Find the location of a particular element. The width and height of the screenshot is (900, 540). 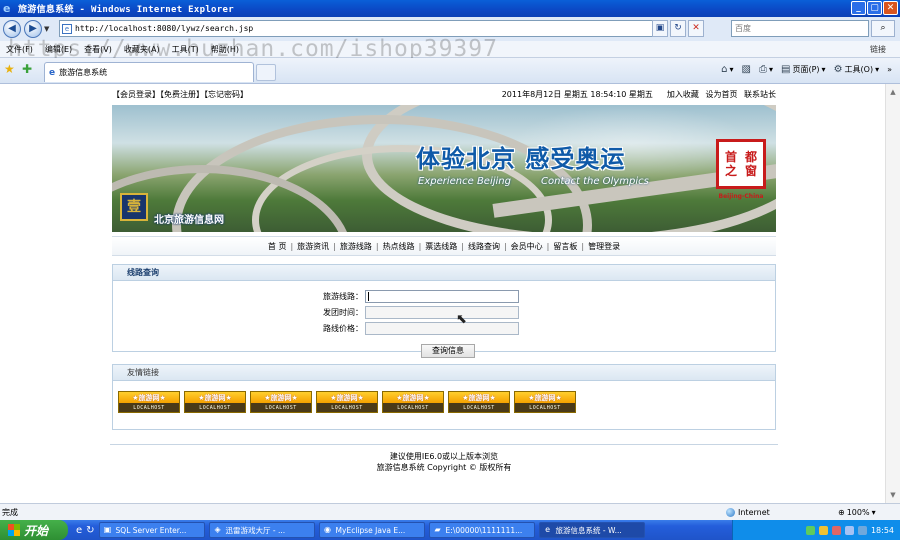

game-icon: ◈ is located at coordinates (217, 529).